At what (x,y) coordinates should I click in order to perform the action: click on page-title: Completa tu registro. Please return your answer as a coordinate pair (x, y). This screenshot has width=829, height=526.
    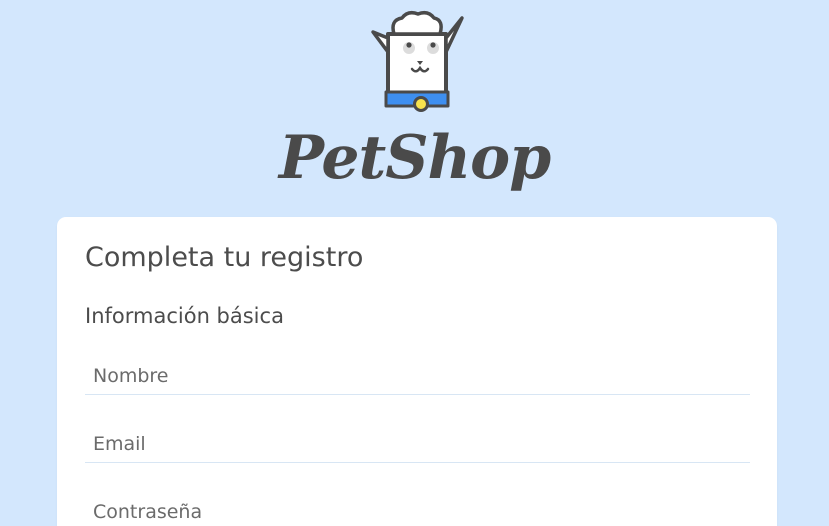
    Looking at the image, I should click on (224, 257).